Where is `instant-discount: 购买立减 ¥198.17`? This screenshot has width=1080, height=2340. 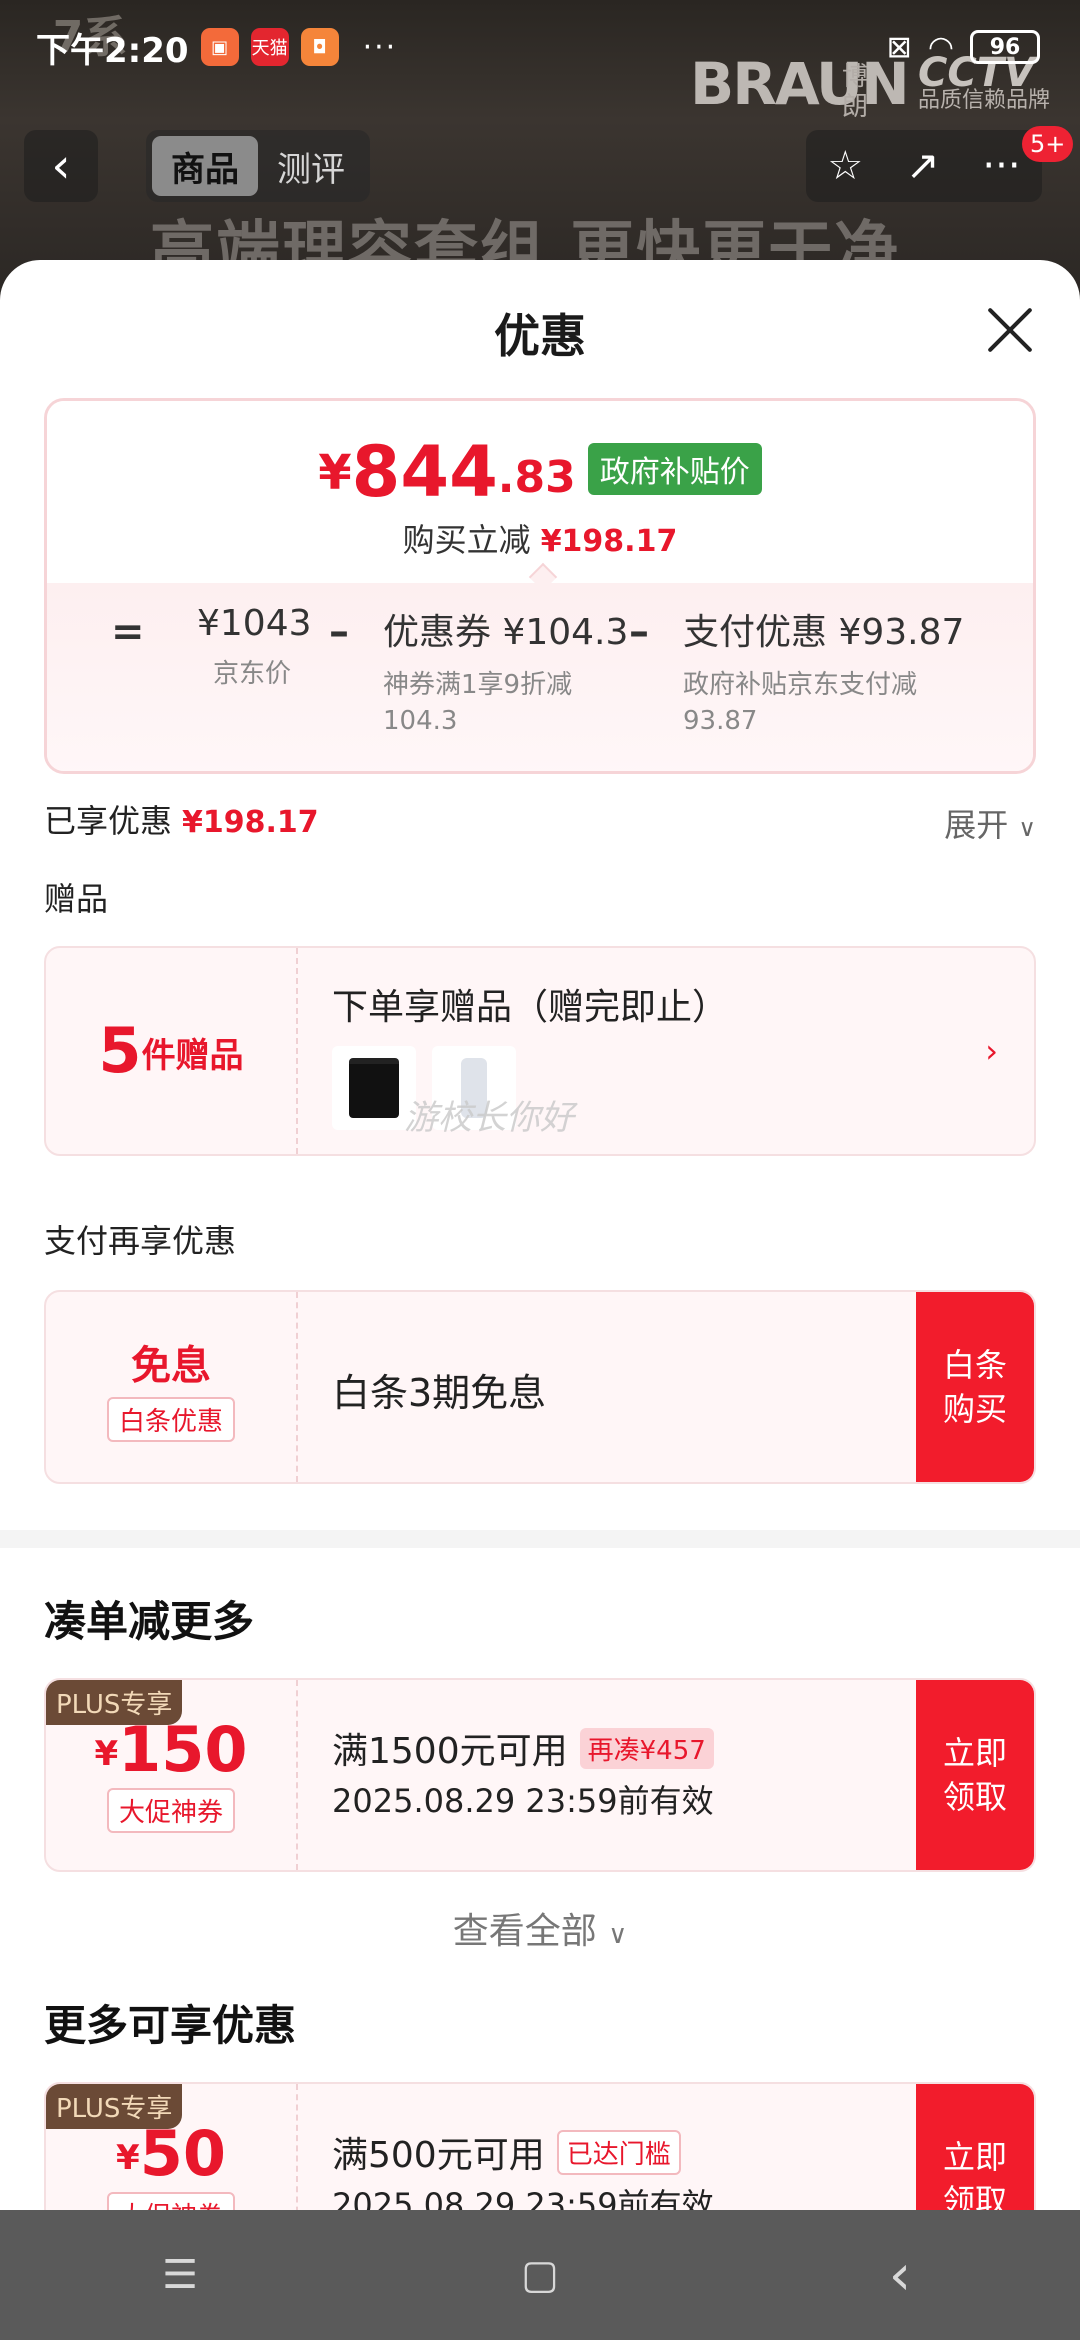 instant-discount: 购买立减 ¥198.17 is located at coordinates (540, 540).